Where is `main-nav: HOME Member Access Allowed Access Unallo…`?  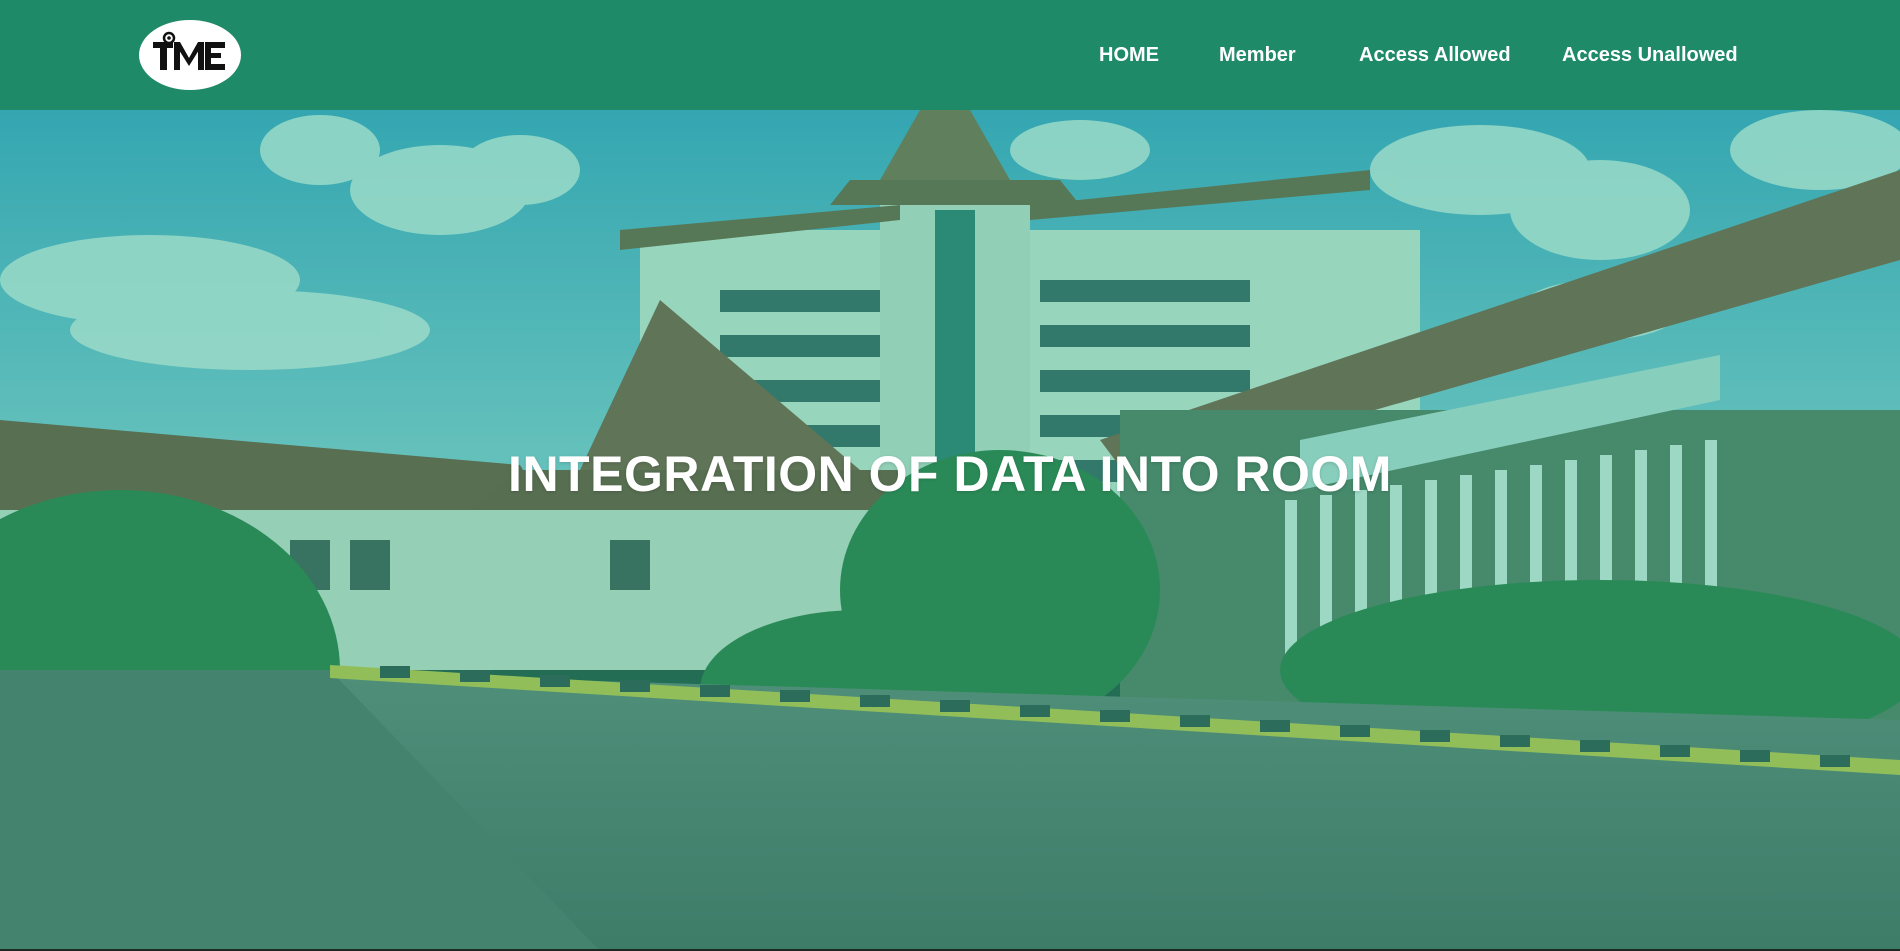 main-nav: HOME Member Access Allowed Access Unallo… is located at coordinates (950, 55).